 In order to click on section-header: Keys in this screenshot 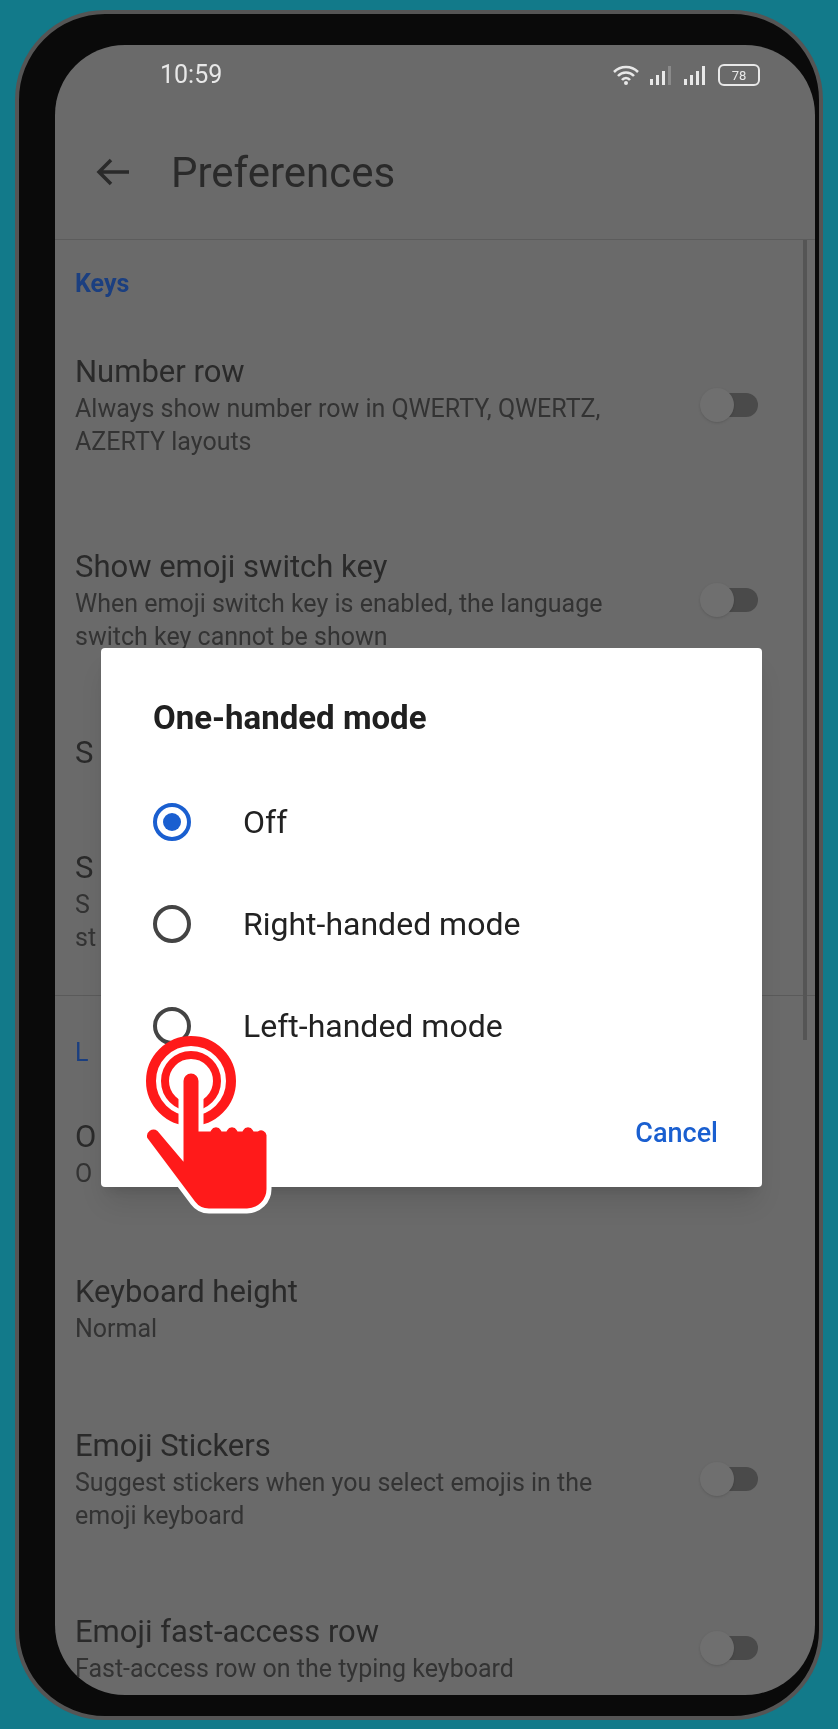, I will do `click(102, 283)`.